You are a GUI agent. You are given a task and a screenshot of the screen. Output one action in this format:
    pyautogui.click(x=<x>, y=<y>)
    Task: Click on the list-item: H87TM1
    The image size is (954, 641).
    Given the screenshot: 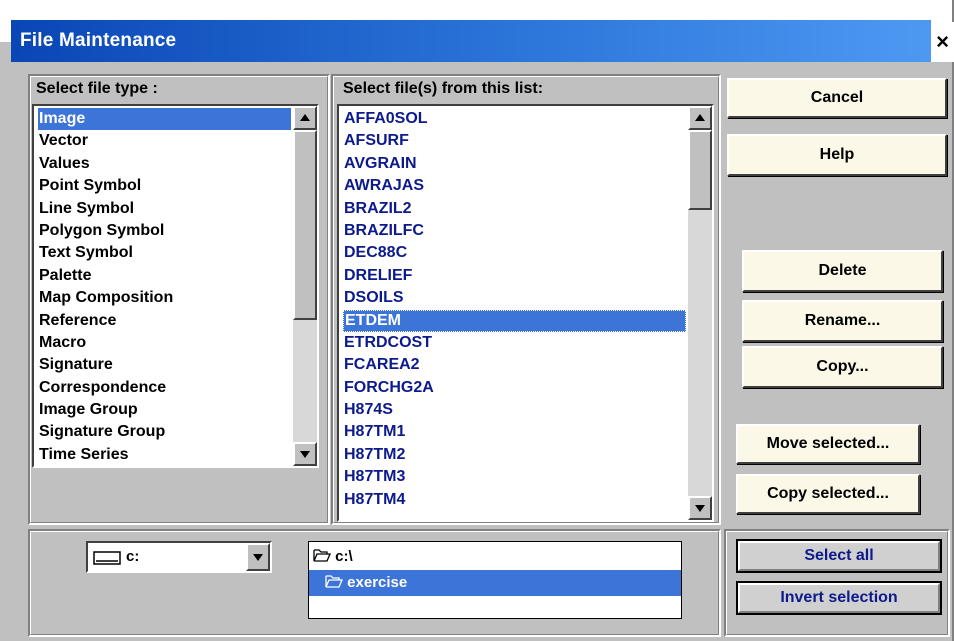 What is the action you would take?
    pyautogui.click(x=514, y=432)
    